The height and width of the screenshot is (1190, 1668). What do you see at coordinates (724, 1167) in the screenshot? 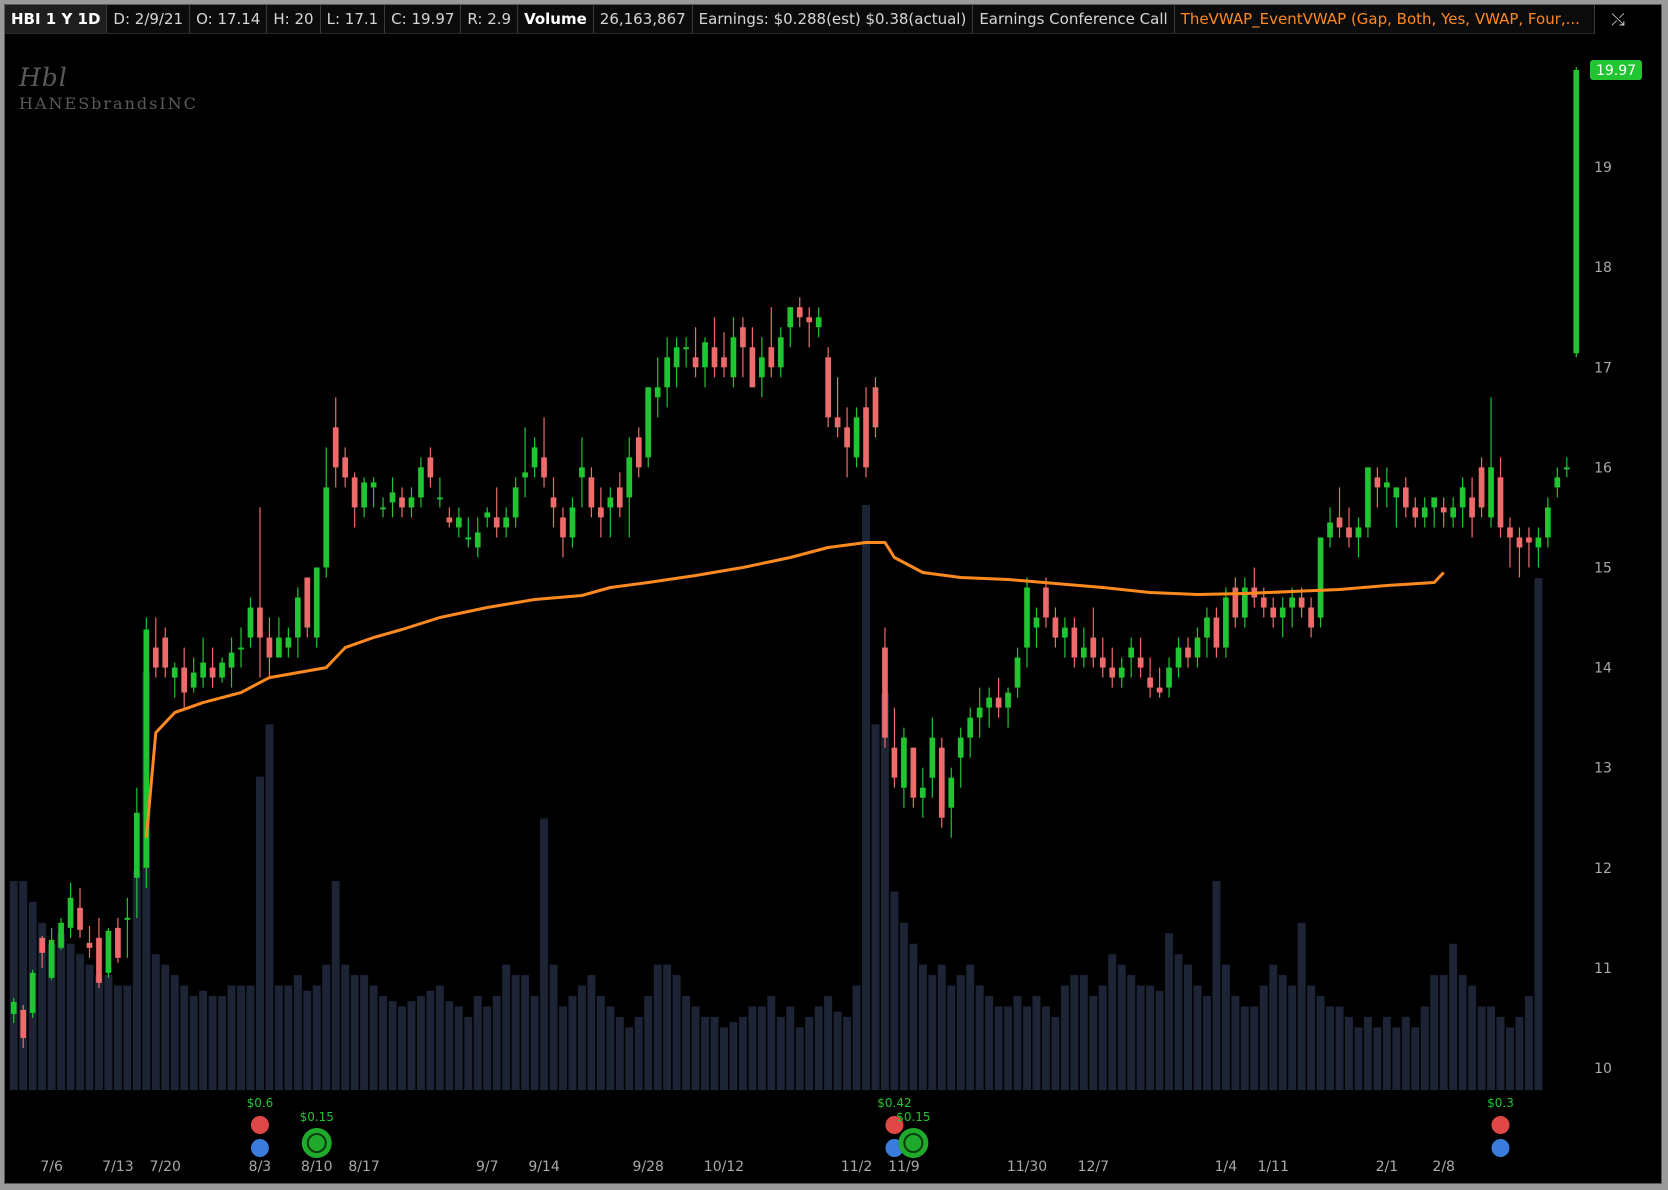
I see `date-tick-label: 10/12` at bounding box center [724, 1167].